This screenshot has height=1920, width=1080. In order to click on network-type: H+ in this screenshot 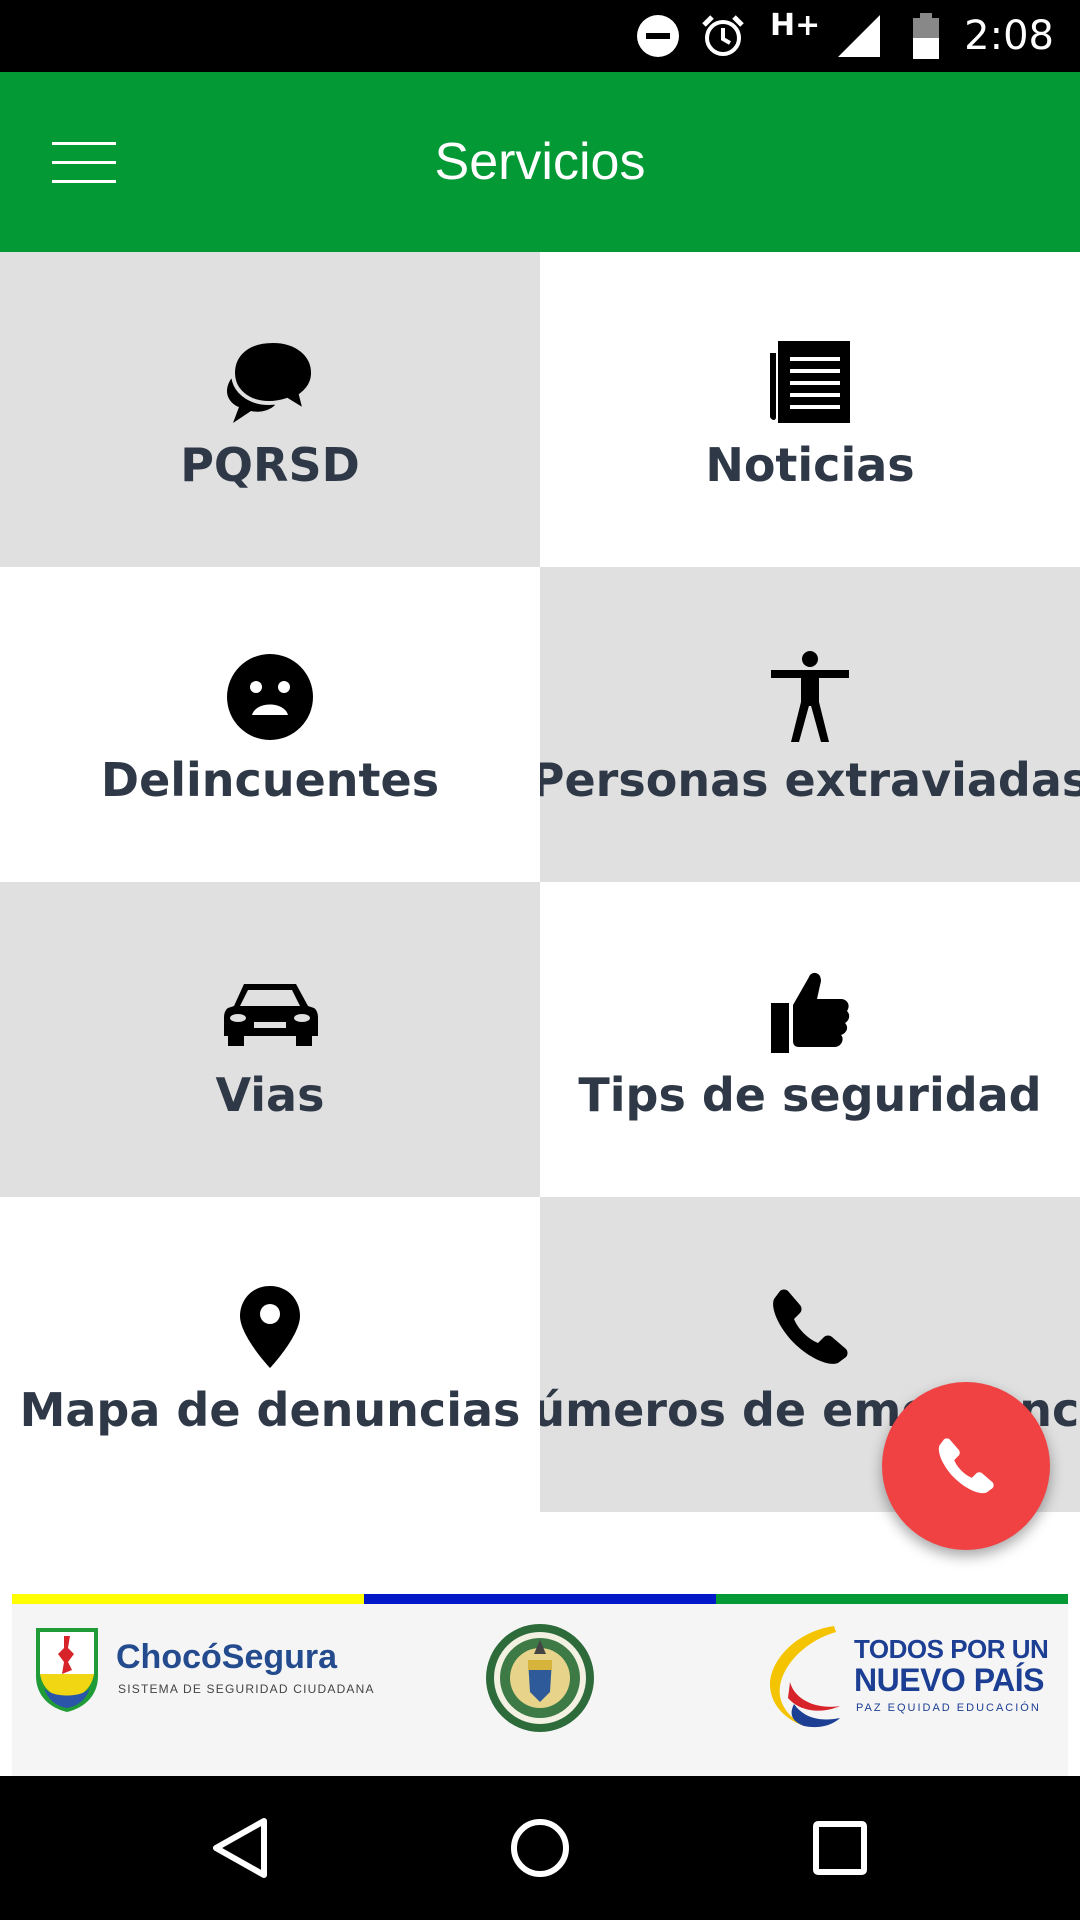, I will do `click(795, 25)`.